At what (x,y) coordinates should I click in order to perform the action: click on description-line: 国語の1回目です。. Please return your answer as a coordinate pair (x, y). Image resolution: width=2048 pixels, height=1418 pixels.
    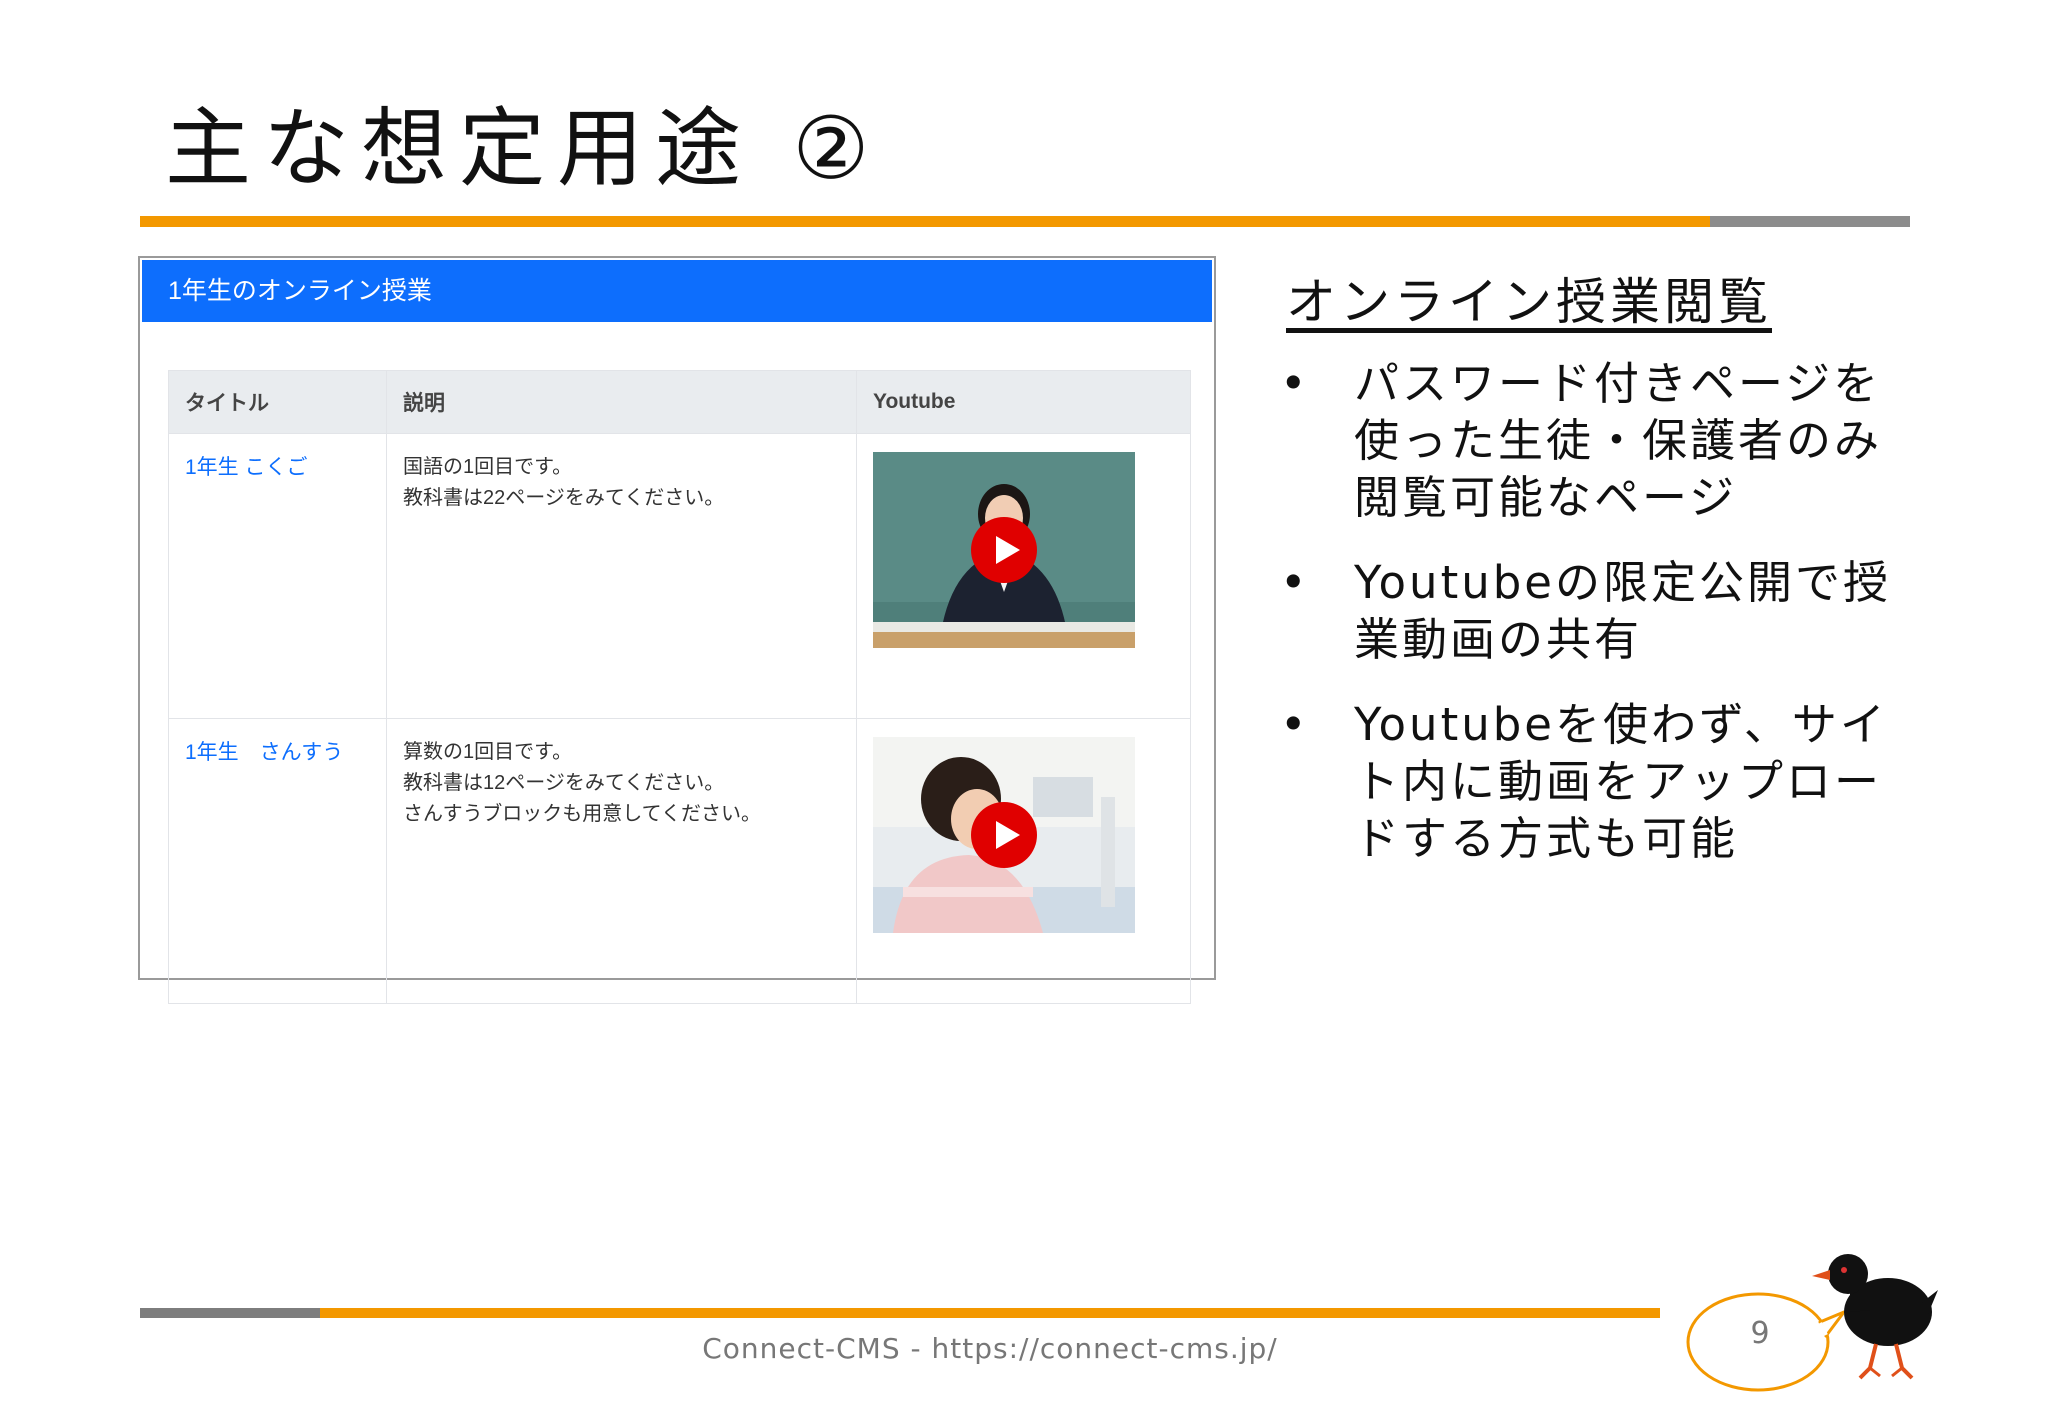
    Looking at the image, I should click on (488, 467).